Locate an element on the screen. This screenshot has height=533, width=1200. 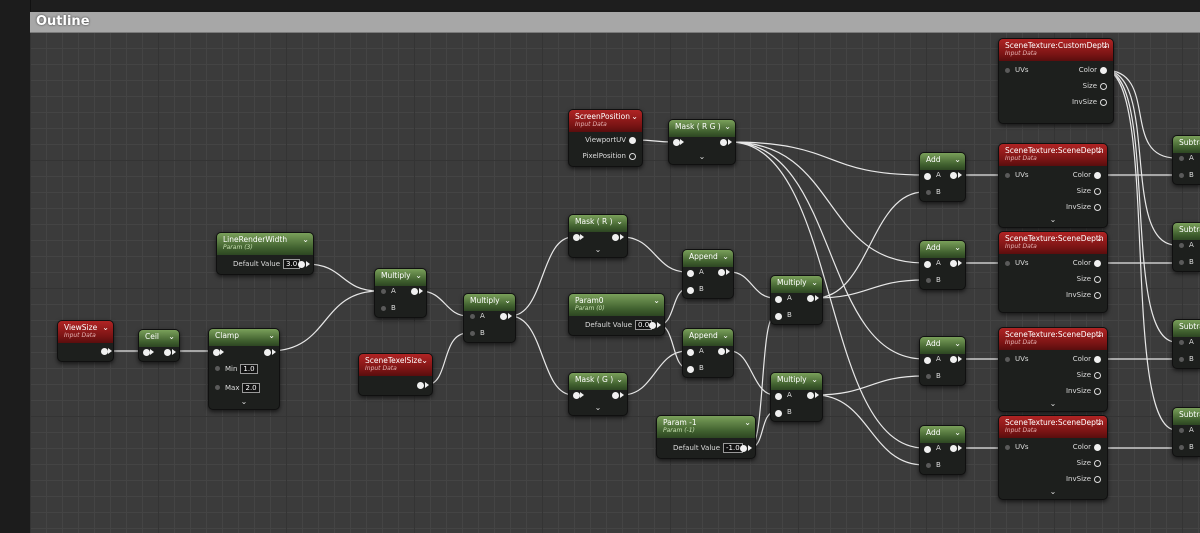
param0-node: Param0 Param (0) ⌄ Default Value 0.0 is located at coordinates (616, 314).